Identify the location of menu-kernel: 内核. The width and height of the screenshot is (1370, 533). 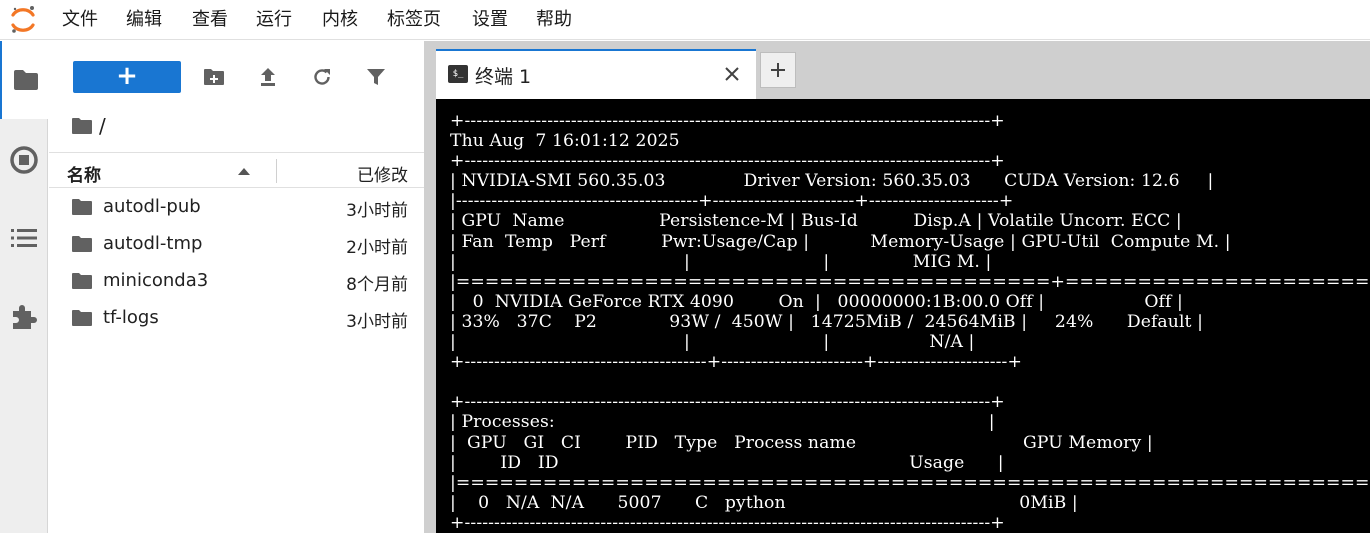
(340, 20).